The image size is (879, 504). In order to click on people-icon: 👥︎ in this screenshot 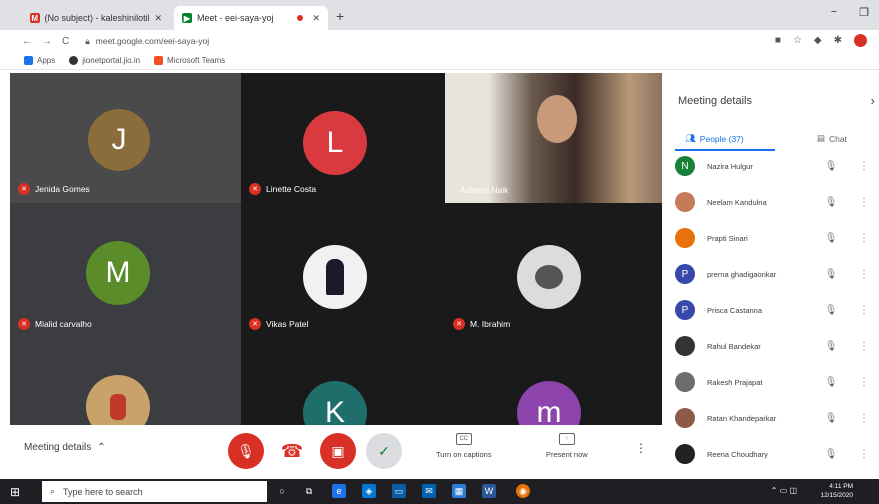, I will do `click(690, 138)`.